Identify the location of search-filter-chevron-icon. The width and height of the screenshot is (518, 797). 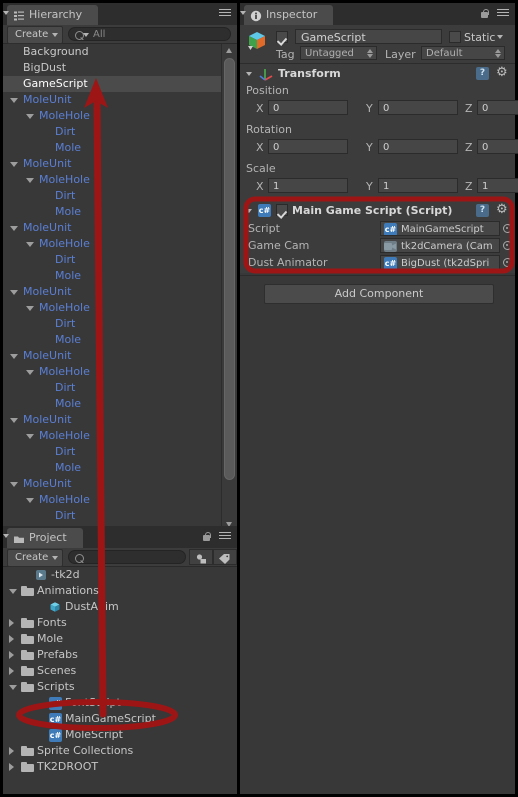
(86, 35).